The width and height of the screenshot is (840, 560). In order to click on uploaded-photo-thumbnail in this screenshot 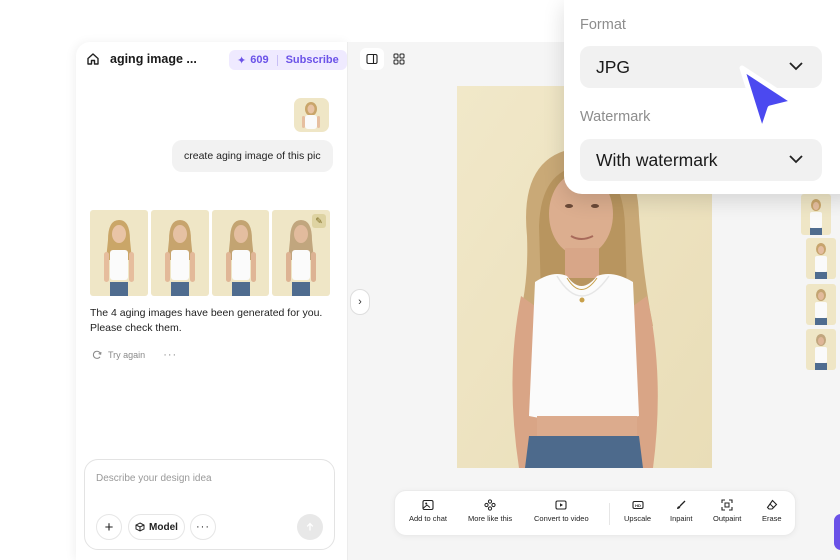, I will do `click(311, 115)`.